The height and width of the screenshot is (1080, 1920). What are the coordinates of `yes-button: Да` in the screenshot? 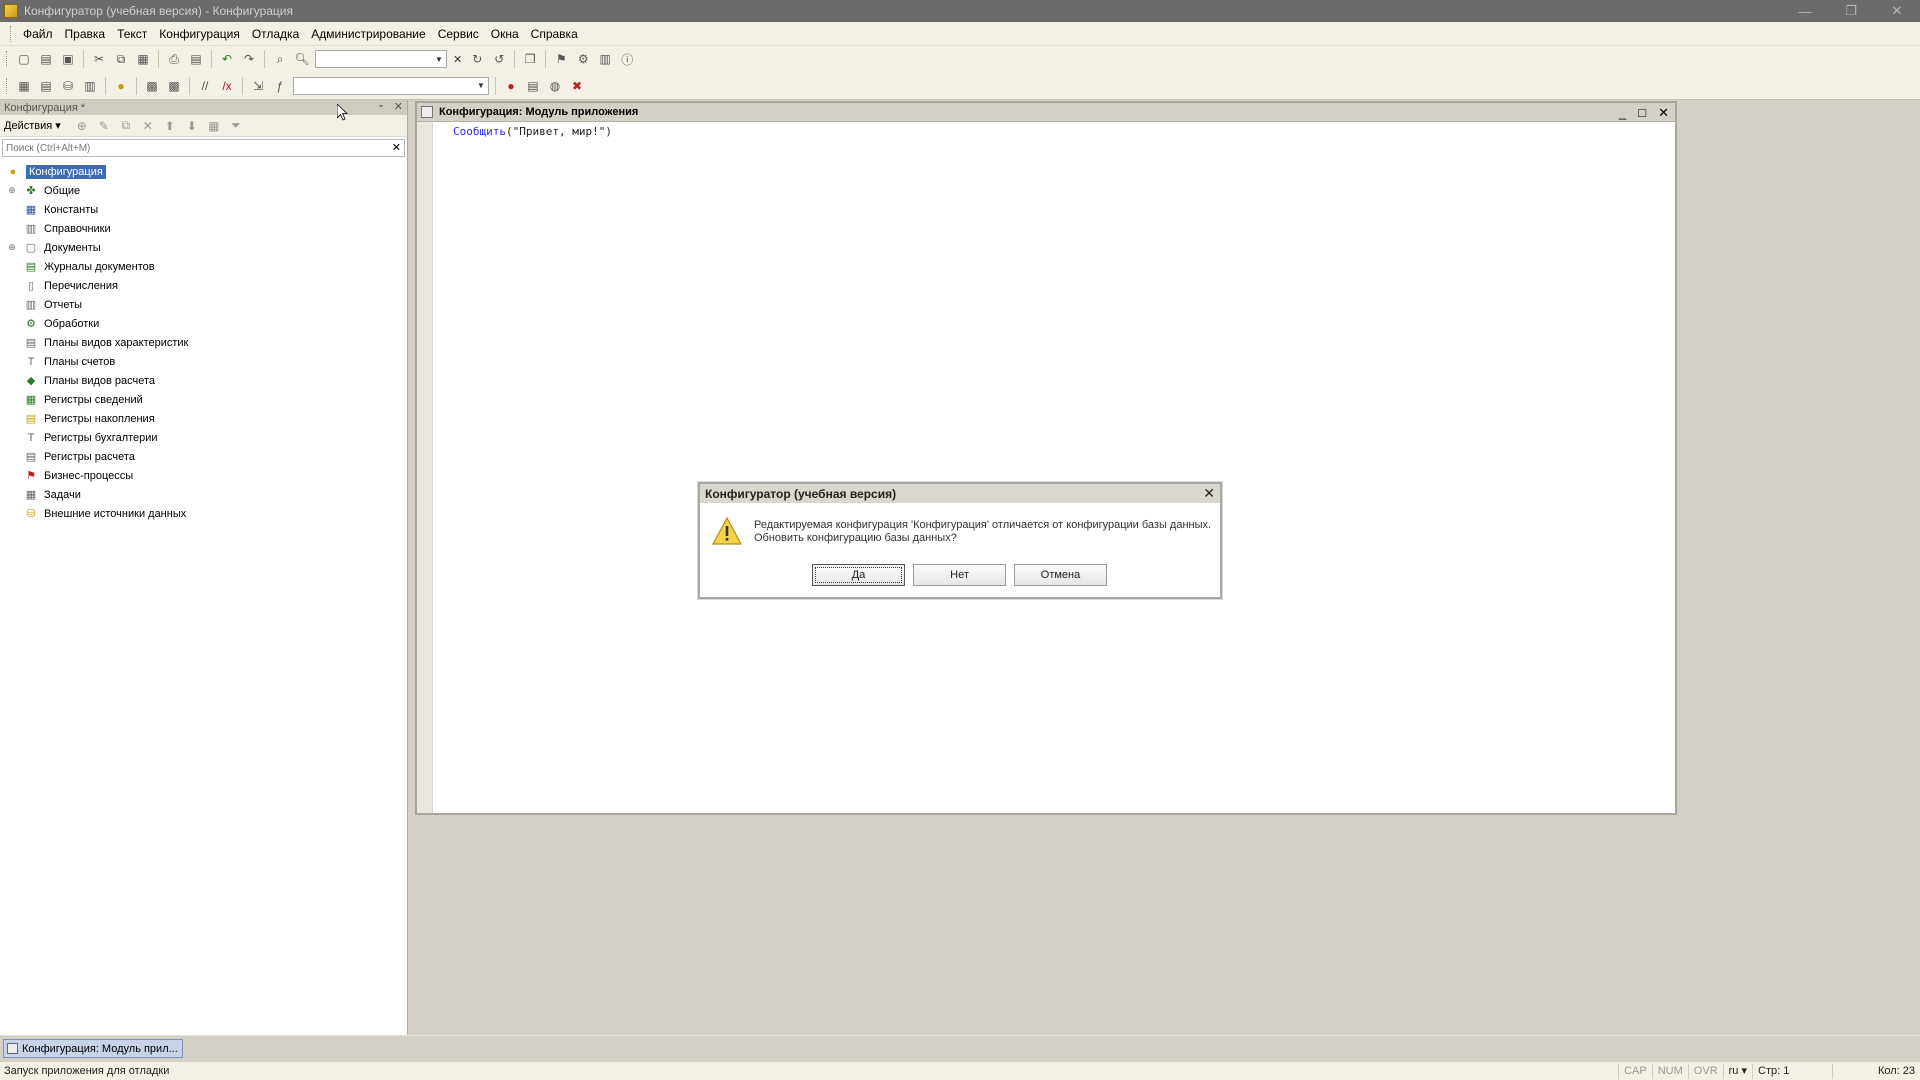 It's located at (858, 575).